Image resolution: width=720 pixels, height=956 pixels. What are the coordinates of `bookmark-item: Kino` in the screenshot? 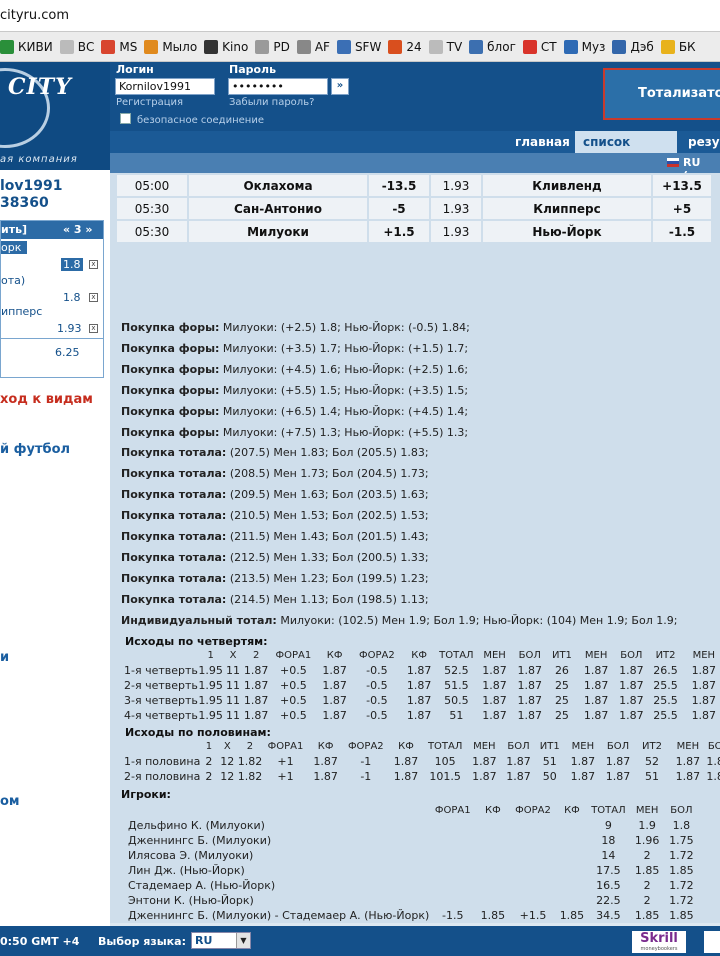 It's located at (226, 46).